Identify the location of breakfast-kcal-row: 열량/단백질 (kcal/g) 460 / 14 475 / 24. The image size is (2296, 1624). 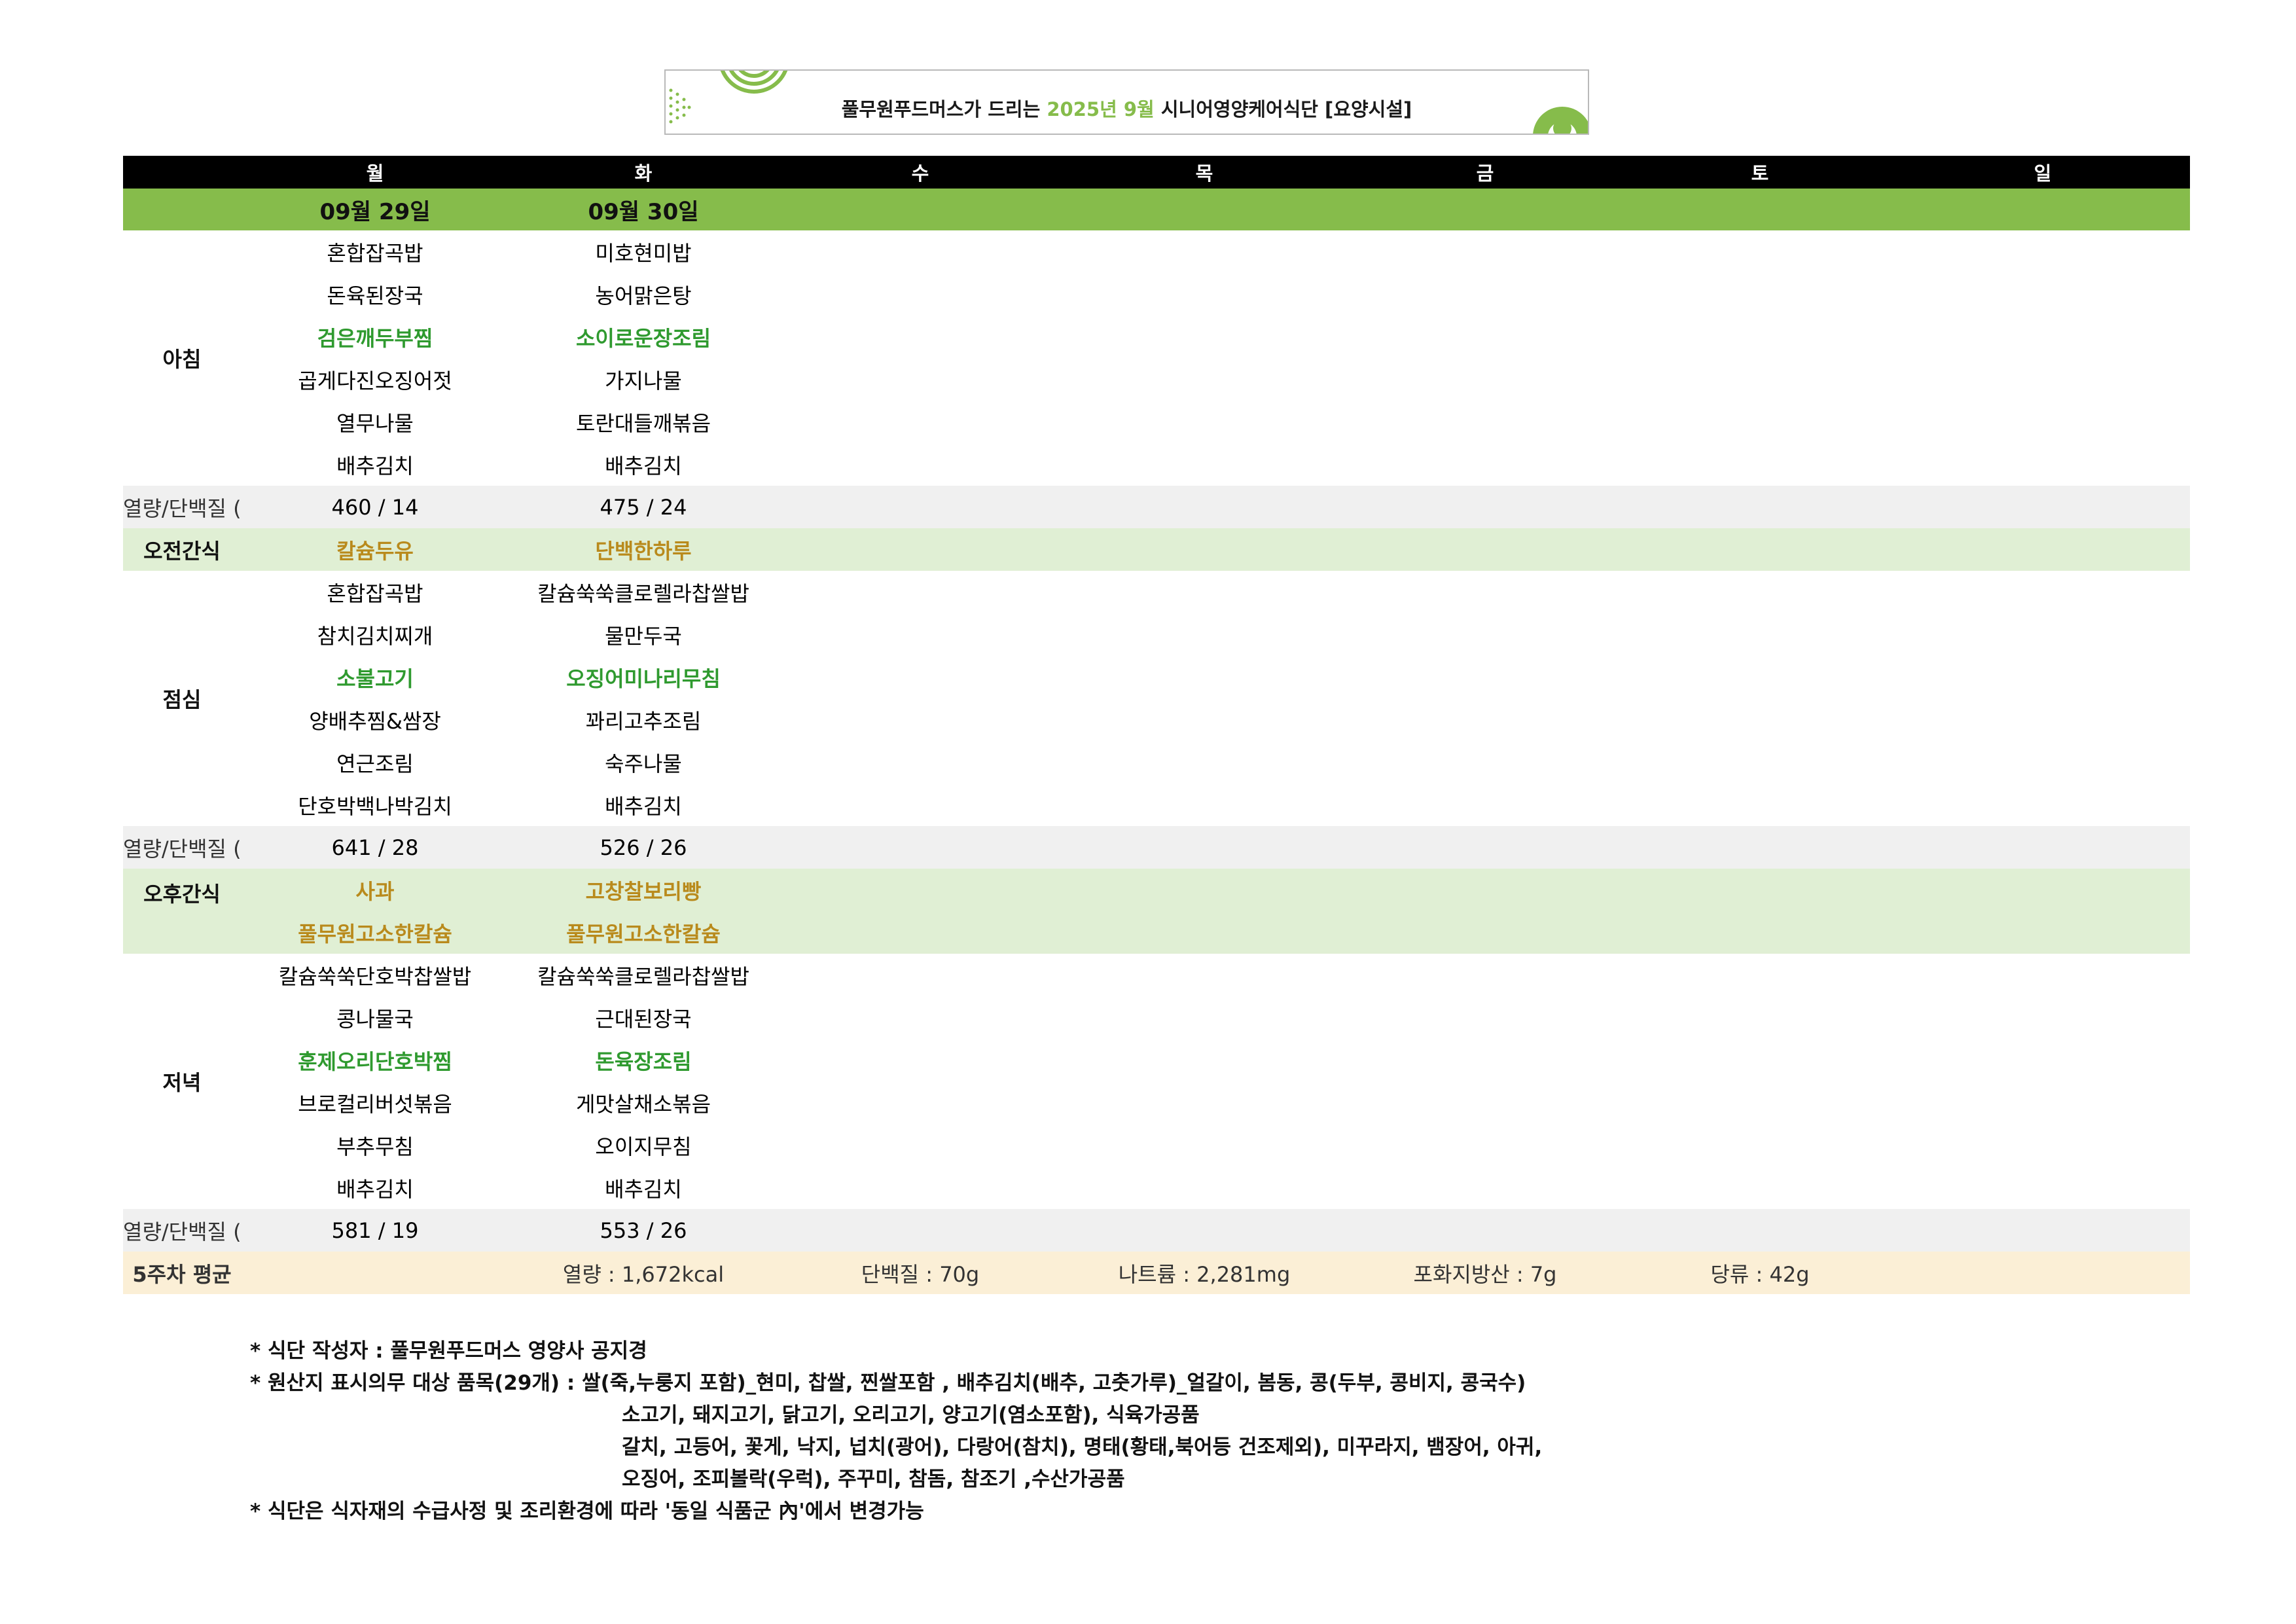
(1156, 507).